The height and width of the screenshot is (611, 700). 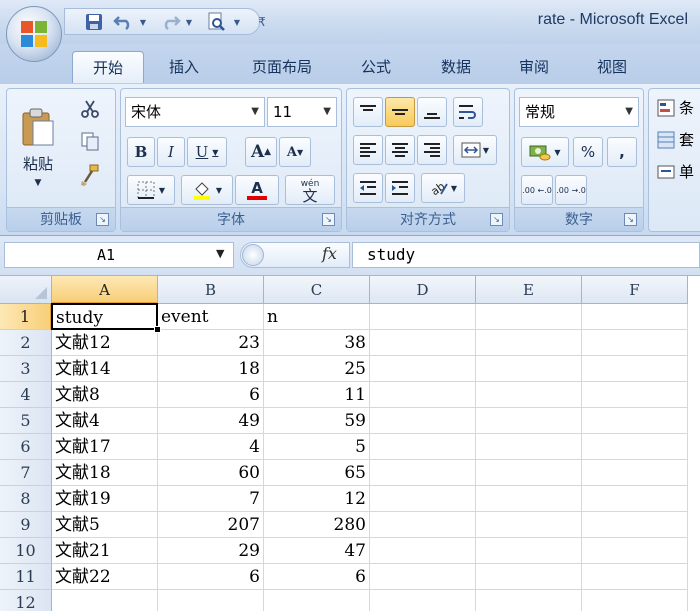 What do you see at coordinates (105, 525) in the screenshot?
I see `cell-a9: 文献5` at bounding box center [105, 525].